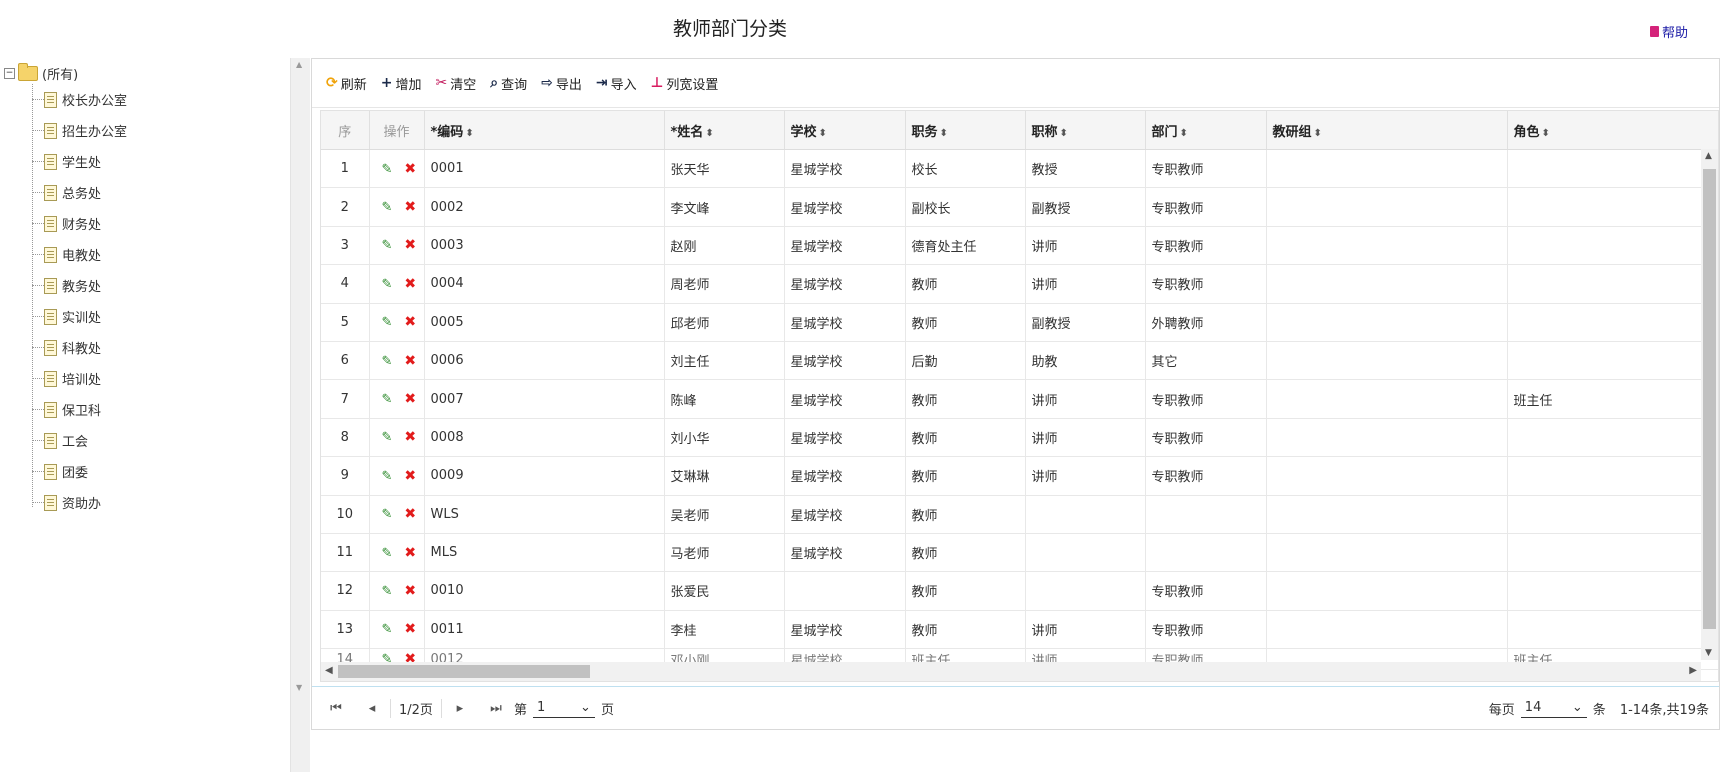  I want to click on splitter: ▲ ▼, so click(300, 415).